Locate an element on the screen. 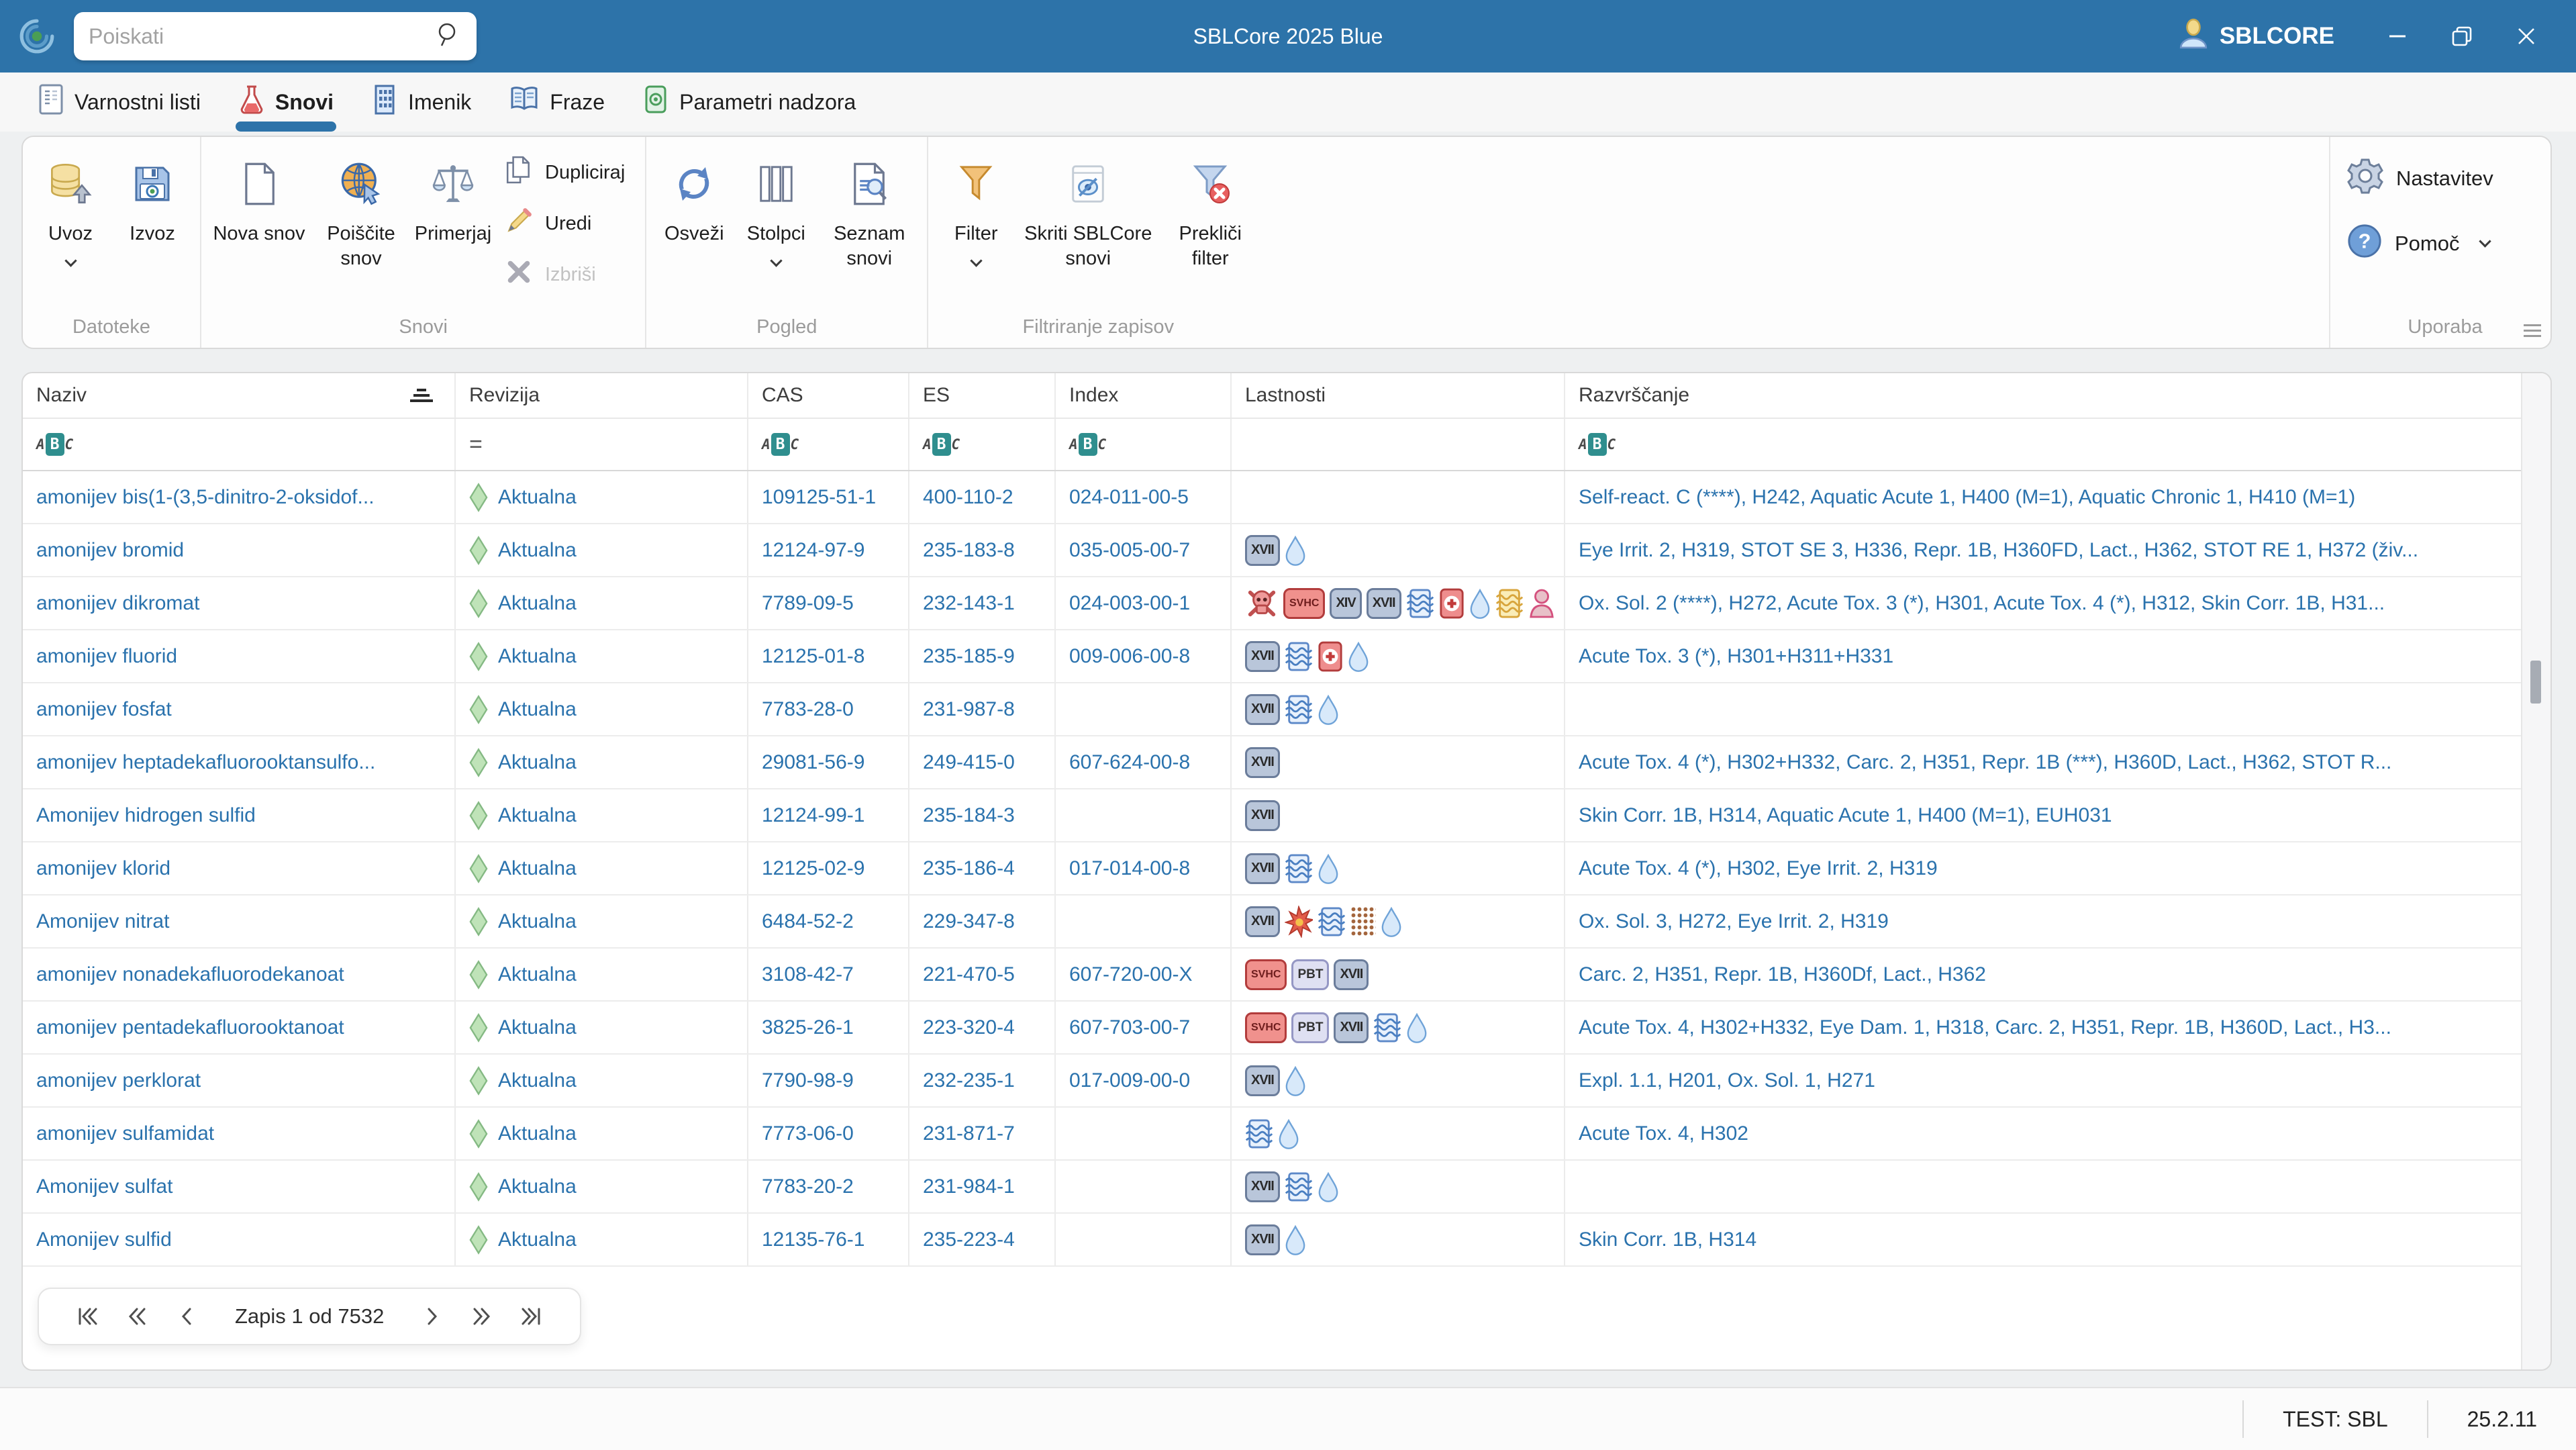  substance-name-link: Amonijev nitrat is located at coordinates (102, 922).